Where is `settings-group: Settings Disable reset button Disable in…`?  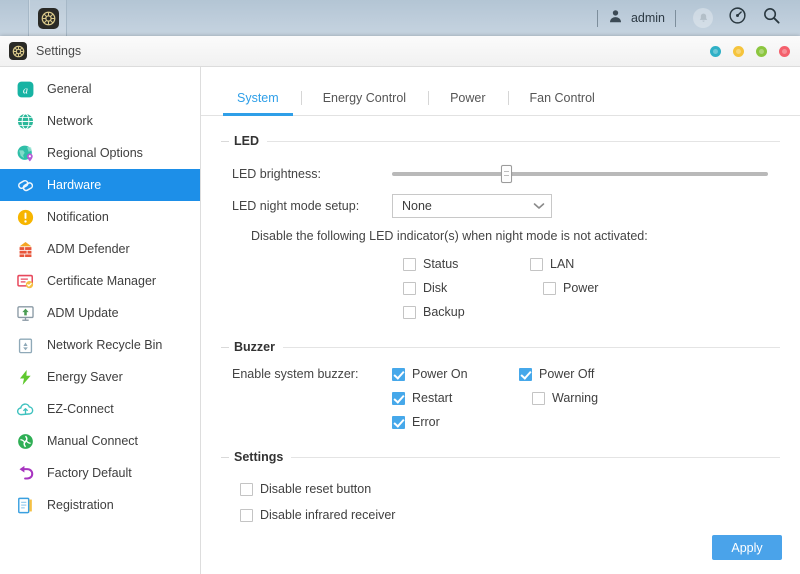 settings-group: Settings Disable reset button Disable in… is located at coordinates (500, 489).